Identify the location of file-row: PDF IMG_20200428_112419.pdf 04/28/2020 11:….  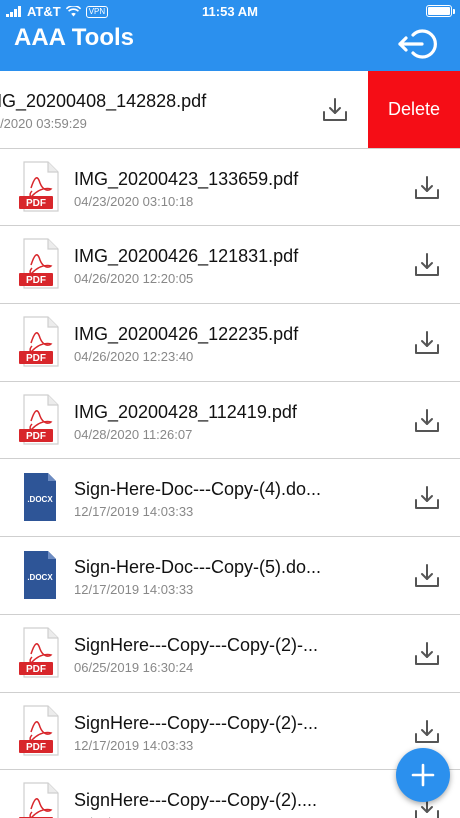
(230, 420).